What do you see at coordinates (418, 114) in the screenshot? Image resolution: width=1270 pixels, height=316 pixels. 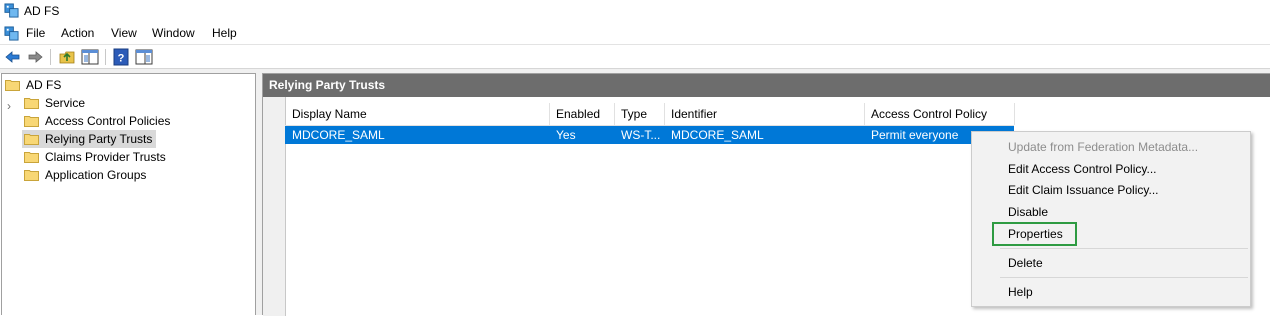 I see `column-header-display-name: Display Name` at bounding box center [418, 114].